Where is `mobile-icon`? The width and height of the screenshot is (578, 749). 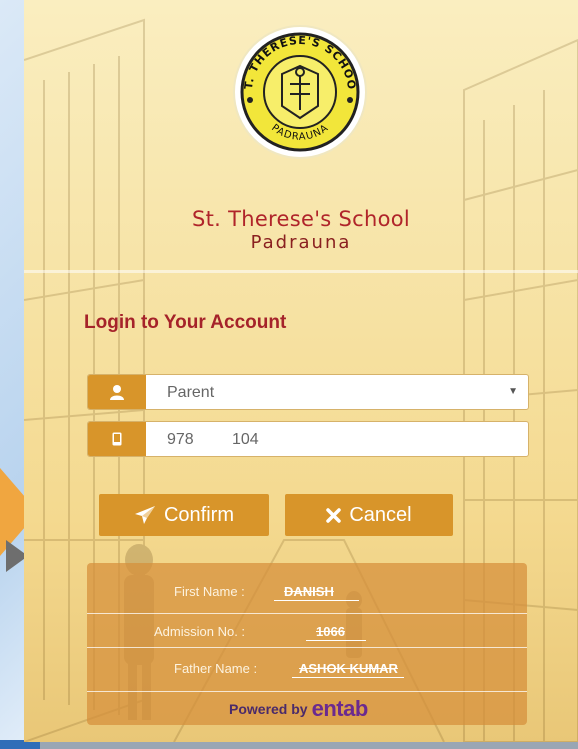
mobile-icon is located at coordinates (117, 439).